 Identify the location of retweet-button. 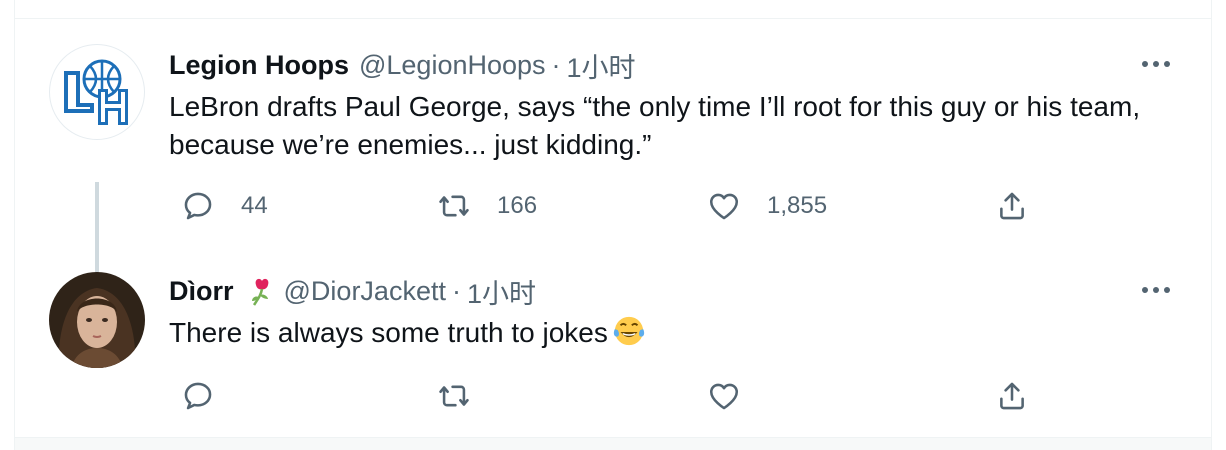
(454, 396).